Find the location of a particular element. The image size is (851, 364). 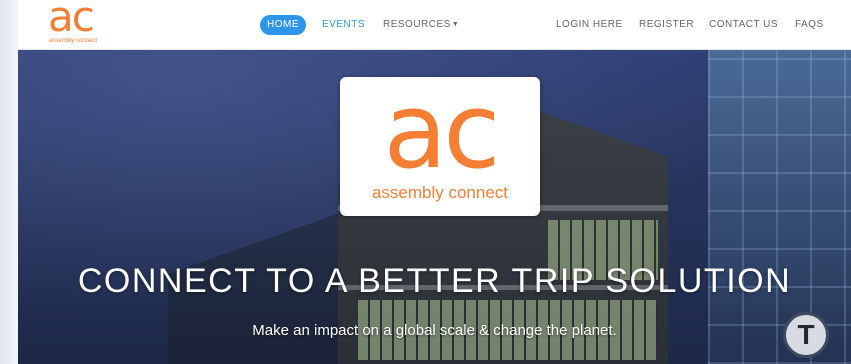

hero-logo-card: ac assembly connect is located at coordinates (440, 146).